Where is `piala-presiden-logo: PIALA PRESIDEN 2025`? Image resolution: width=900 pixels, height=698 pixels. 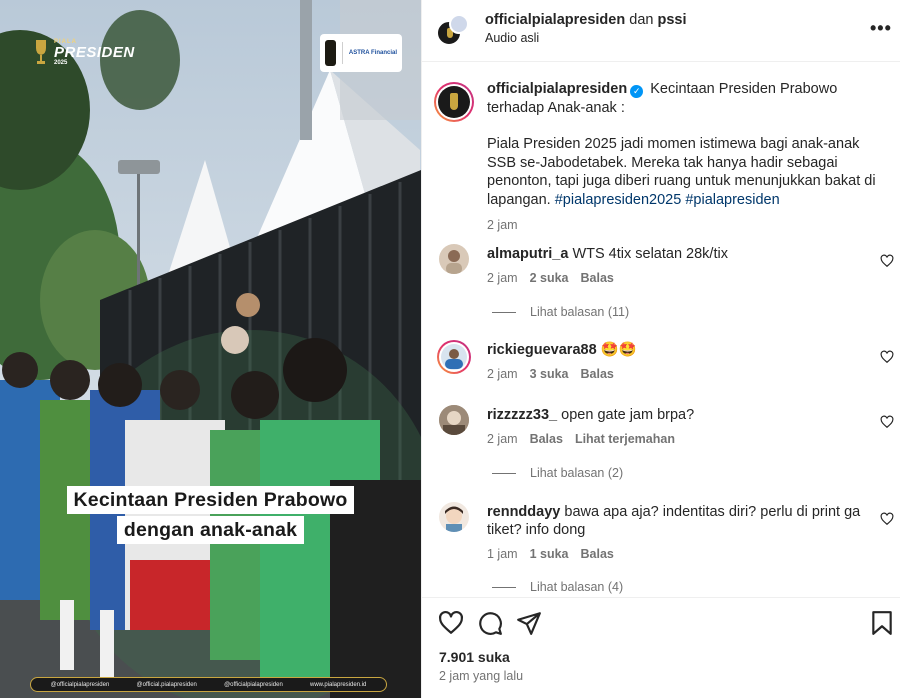 piala-presiden-logo: PIALA PRESIDEN 2025 is located at coordinates (84, 52).